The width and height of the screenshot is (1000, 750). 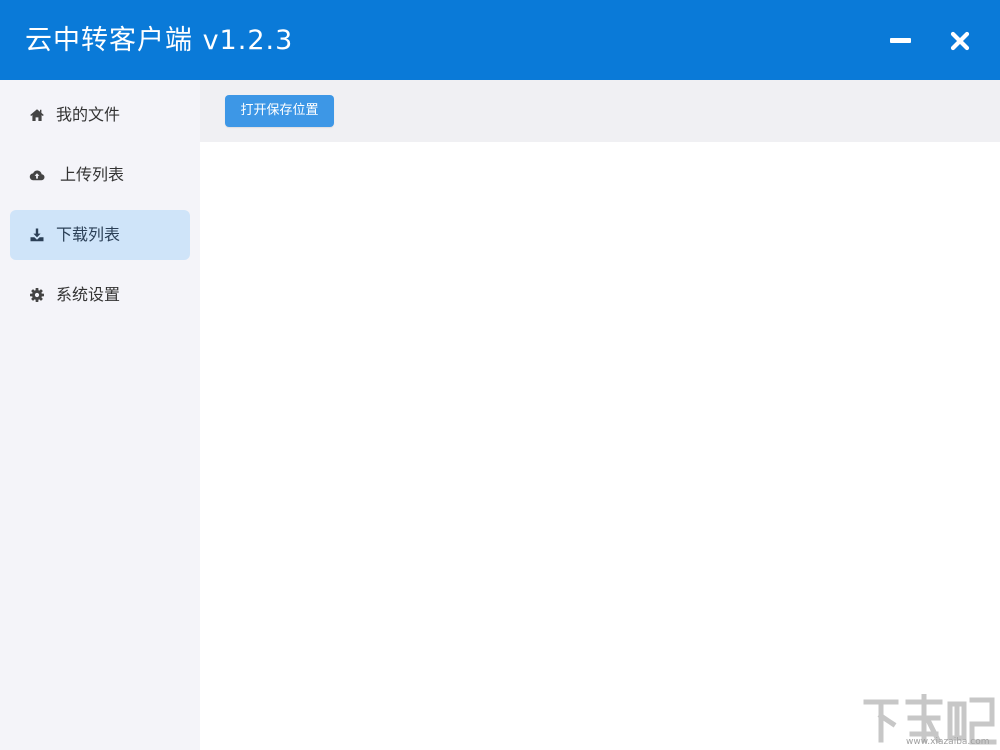 I want to click on sidebar-item-my-files: 我的文件, so click(x=100, y=115).